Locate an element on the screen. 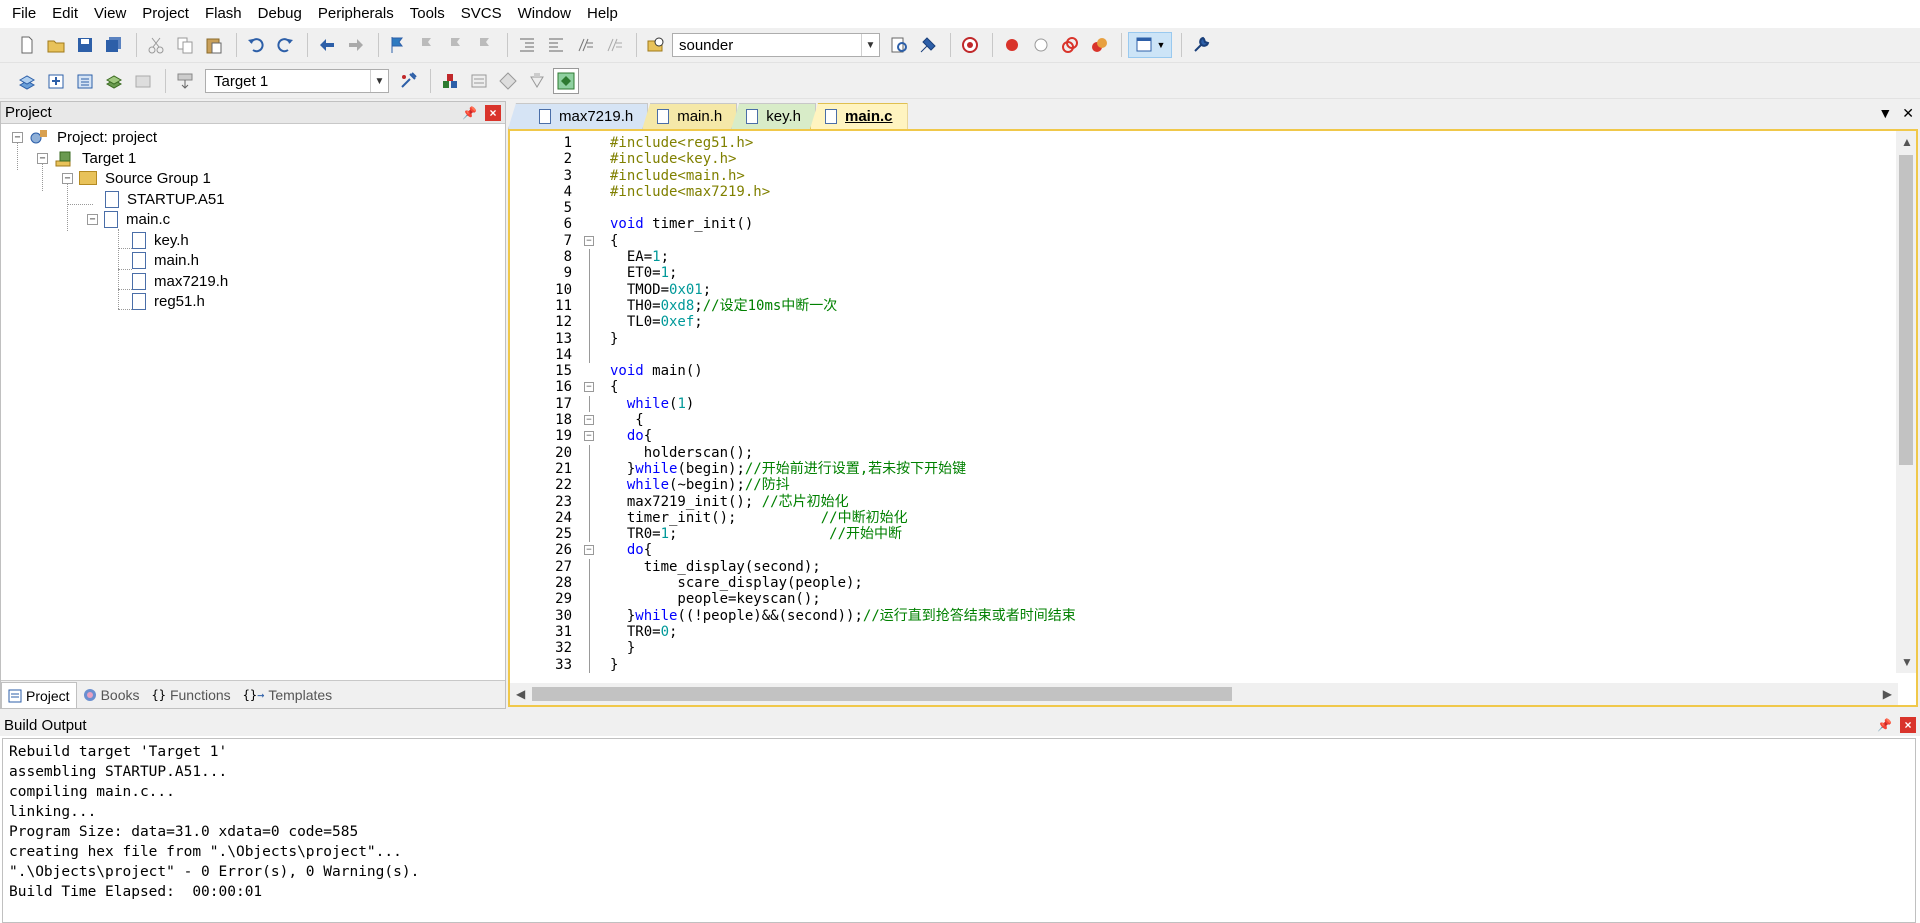  code-line: 20 holderscan(); is located at coordinates (1204, 452).